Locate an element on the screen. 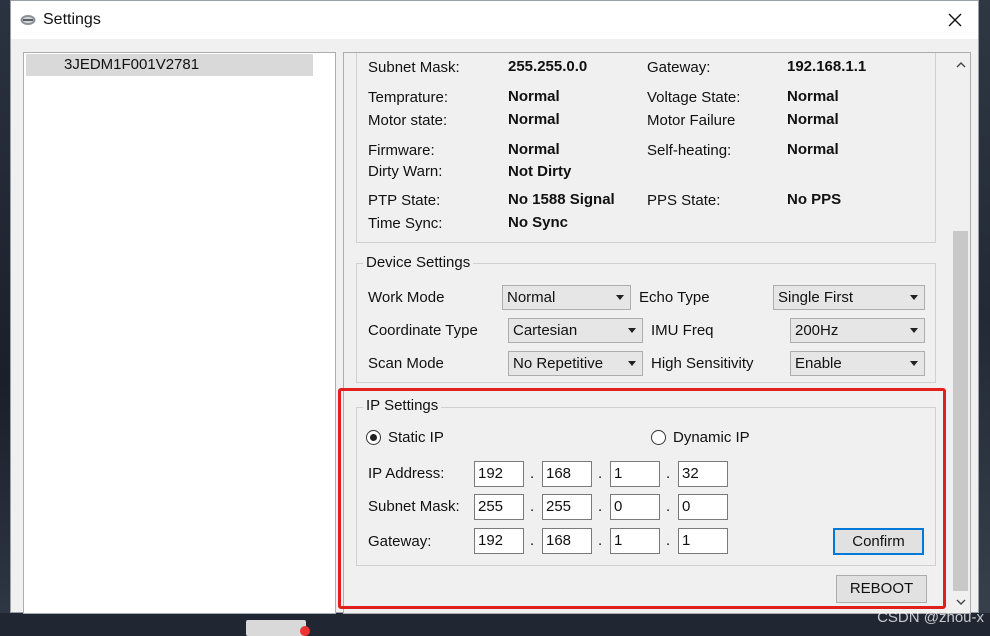 Image resolution: width=990 pixels, height=636 pixels. notification-dot-icon is located at coordinates (305, 631).